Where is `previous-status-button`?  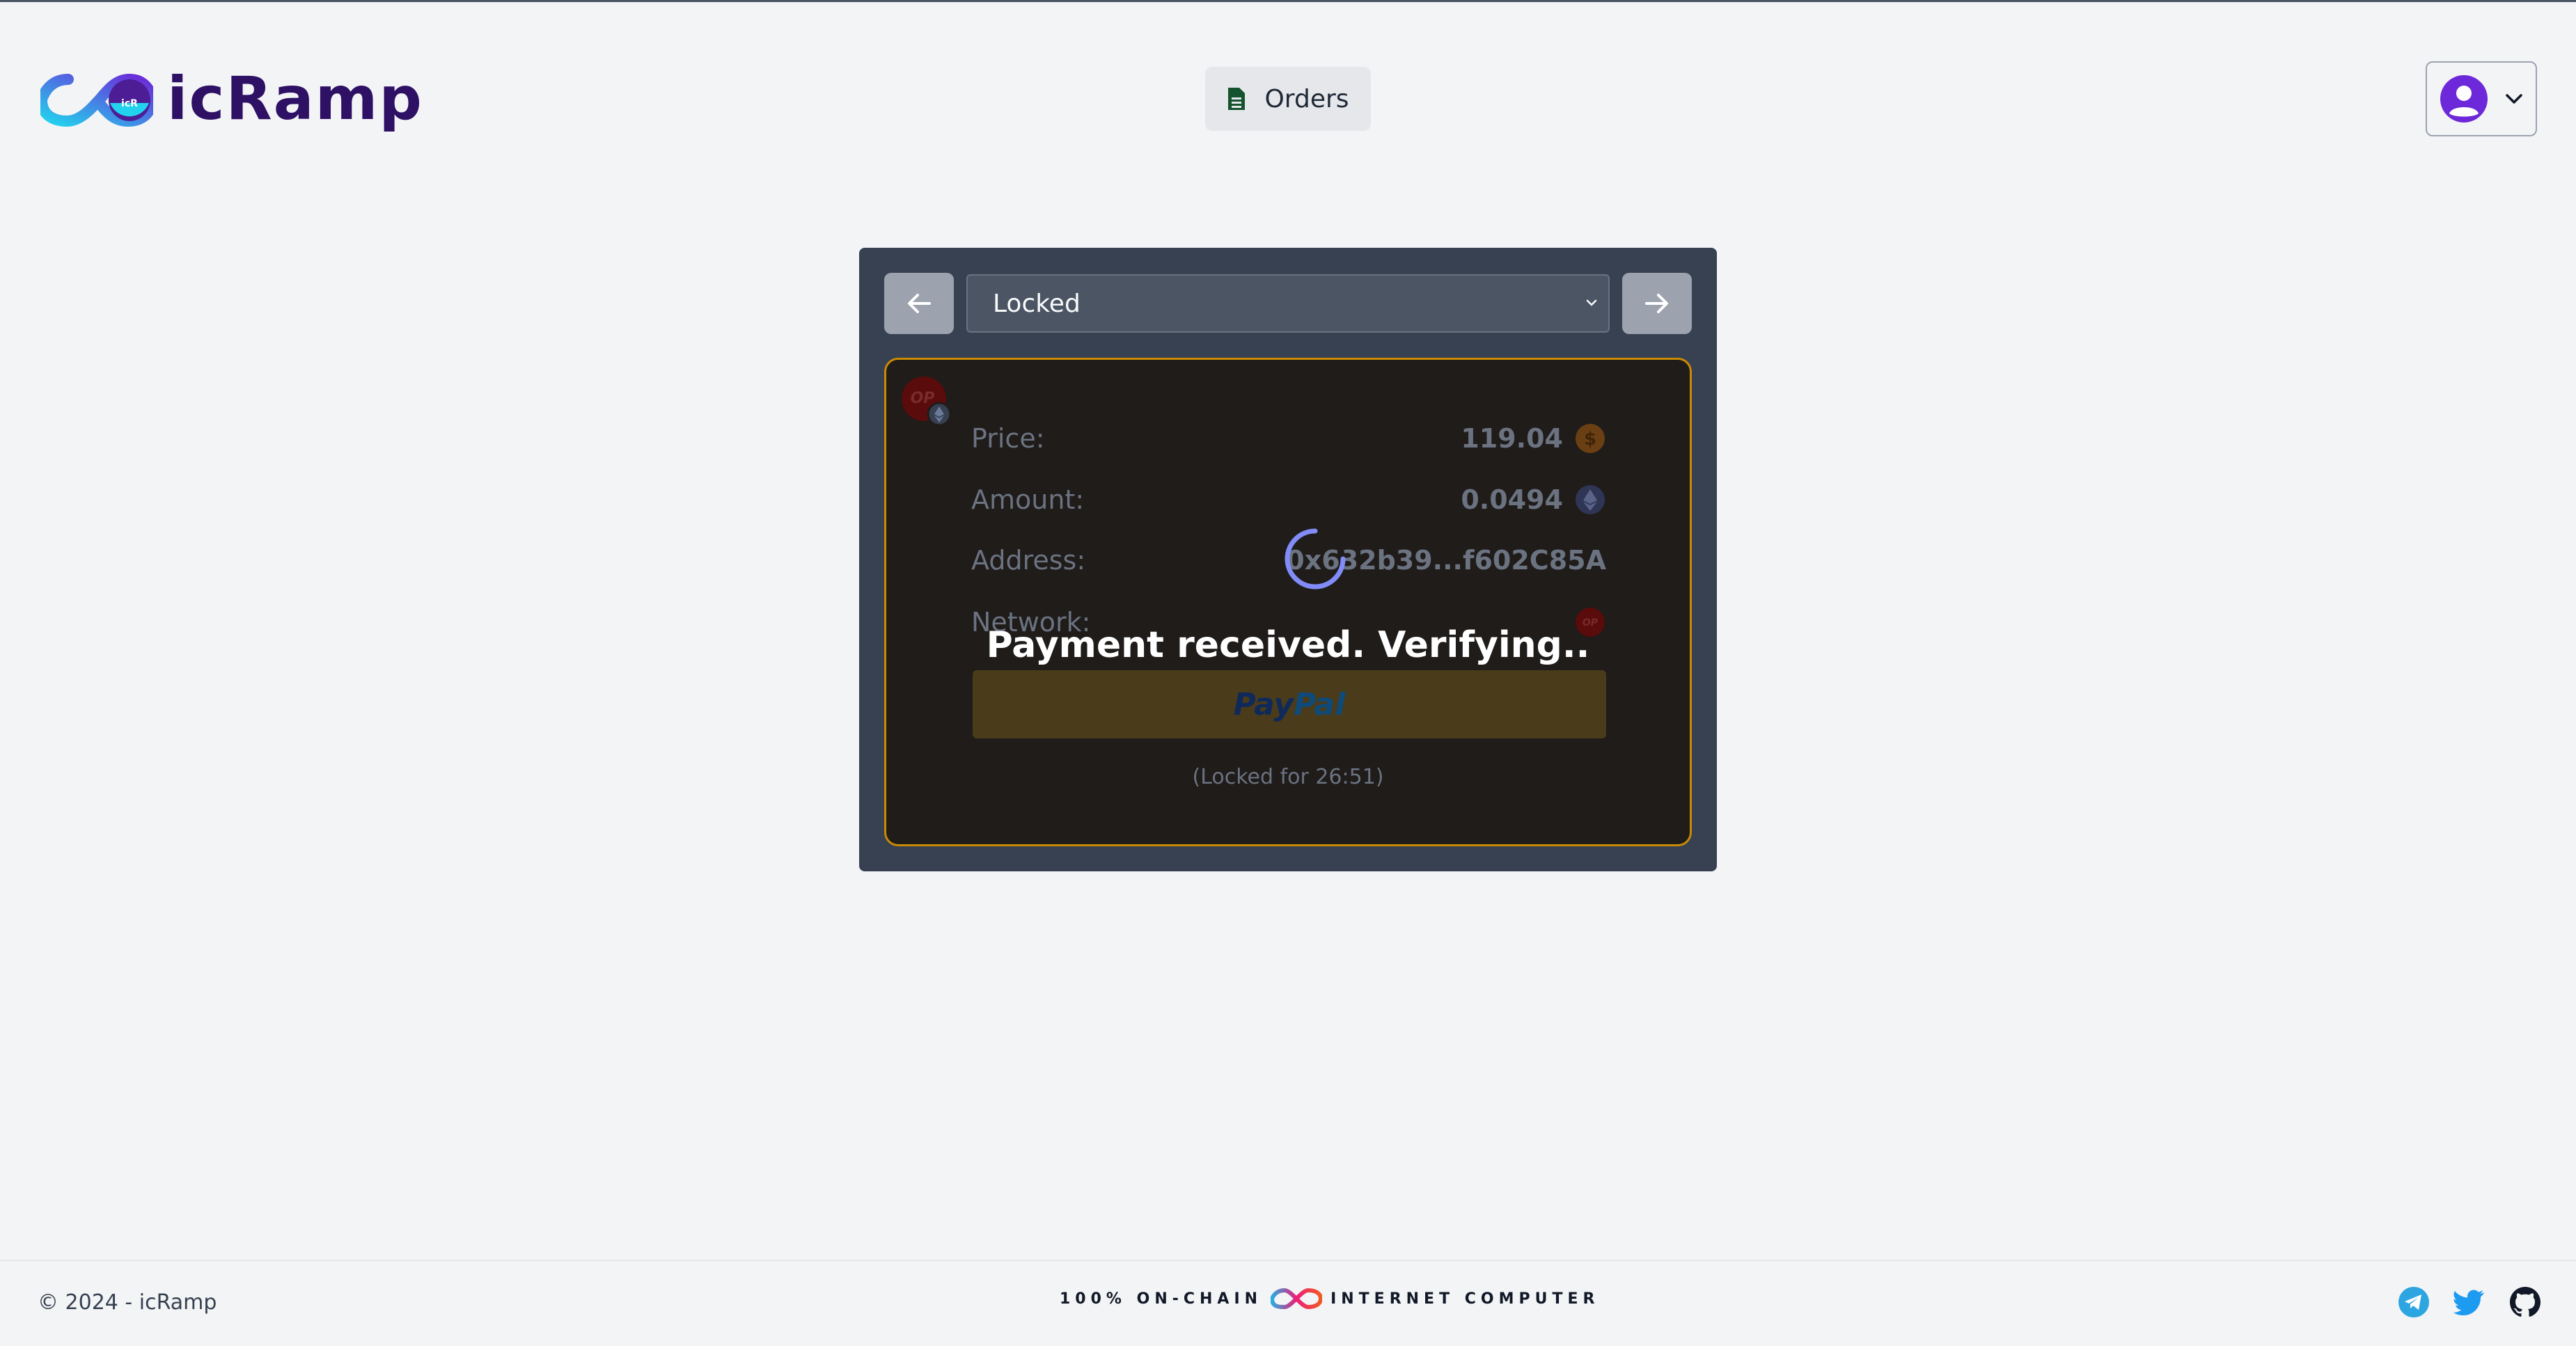
previous-status-button is located at coordinates (919, 303).